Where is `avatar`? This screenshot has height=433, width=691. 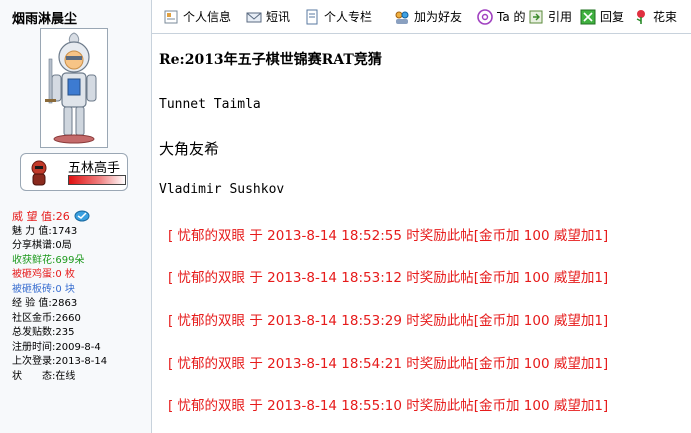
avatar is located at coordinates (74, 88).